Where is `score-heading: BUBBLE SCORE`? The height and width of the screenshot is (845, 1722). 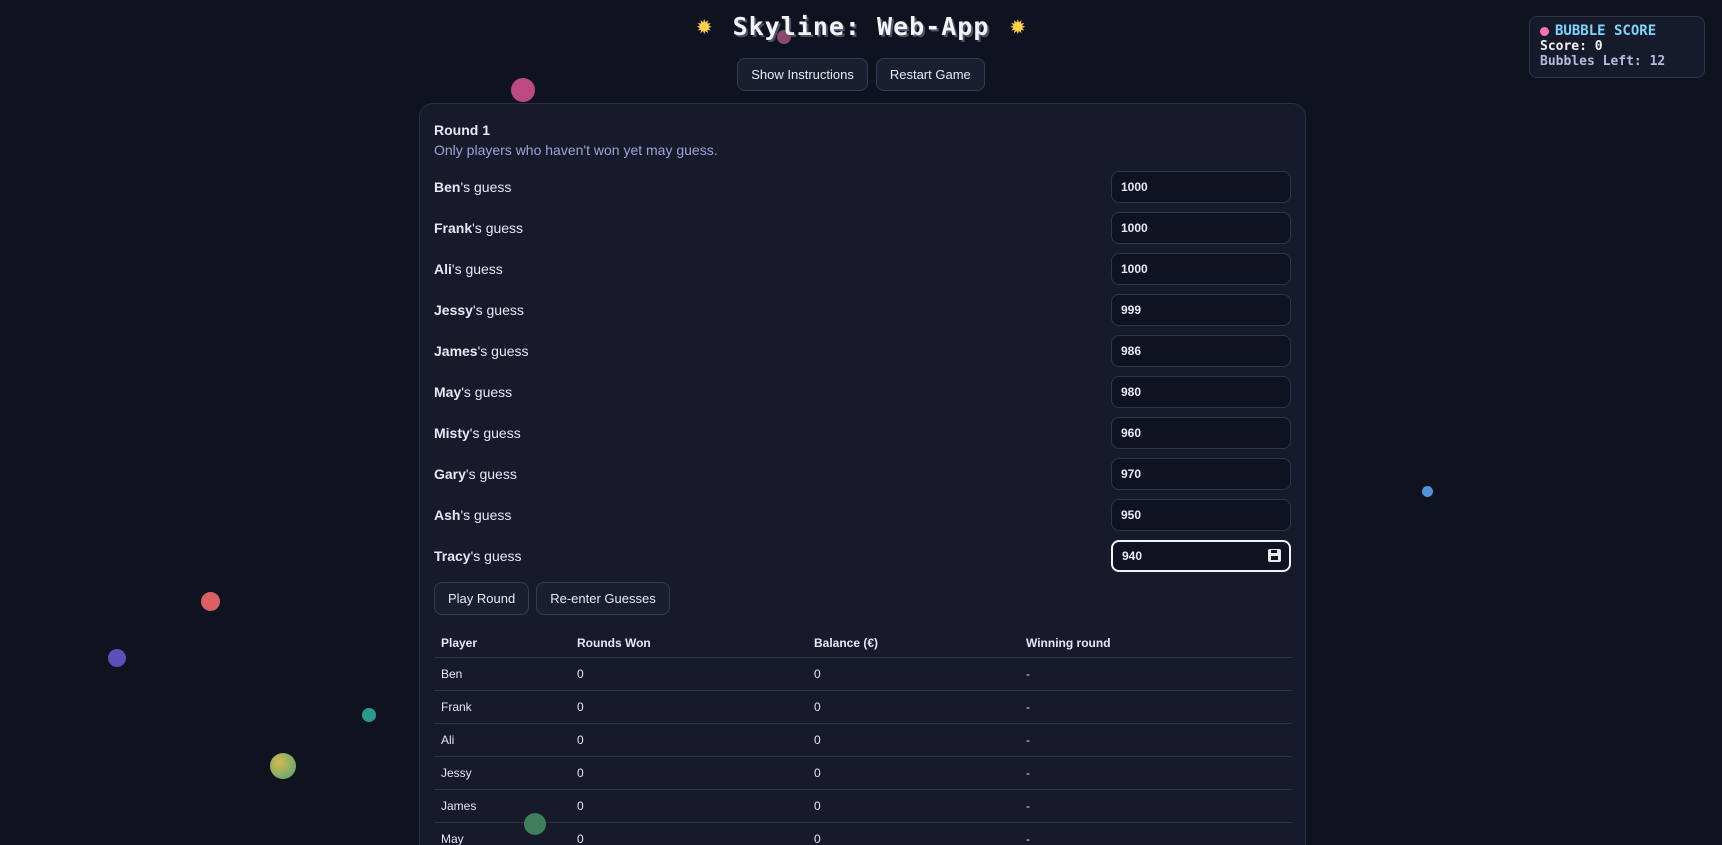 score-heading: BUBBLE SCORE is located at coordinates (1617, 31).